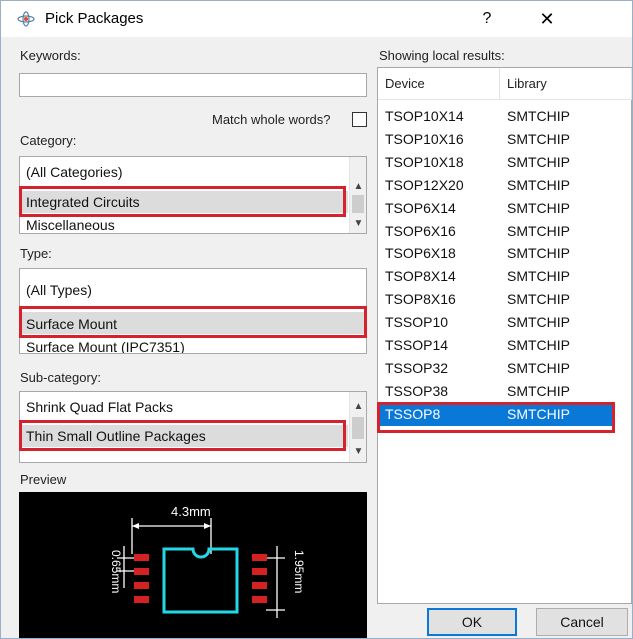 The image size is (633, 639). What do you see at coordinates (105, 346) in the screenshot?
I see `type-item: Surface Mount (IPC7351)` at bounding box center [105, 346].